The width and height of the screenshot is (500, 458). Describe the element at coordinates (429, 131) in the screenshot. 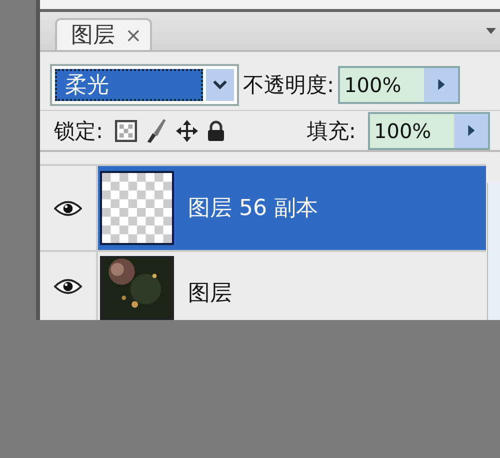

I see `fill-field: 100%` at that location.